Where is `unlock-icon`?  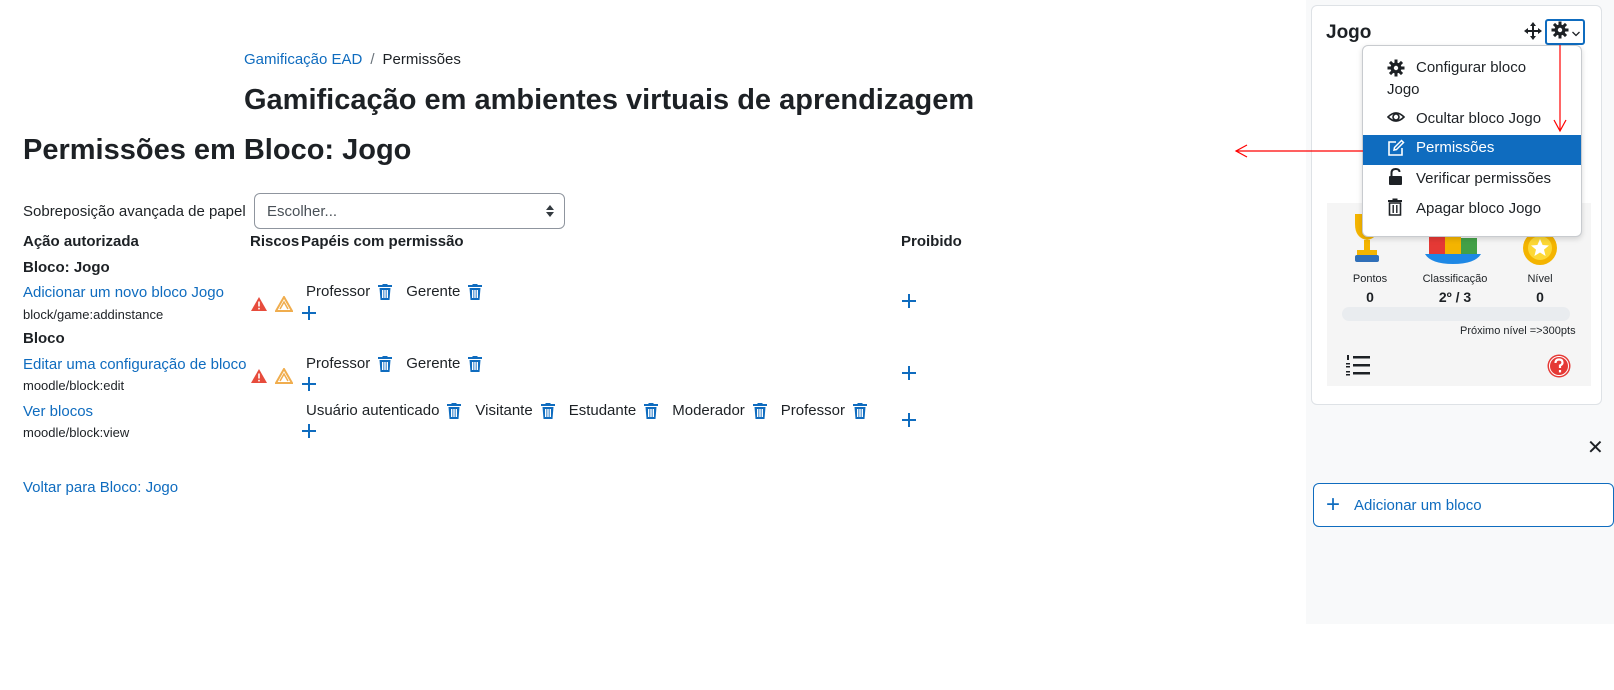
unlock-icon is located at coordinates (1396, 176).